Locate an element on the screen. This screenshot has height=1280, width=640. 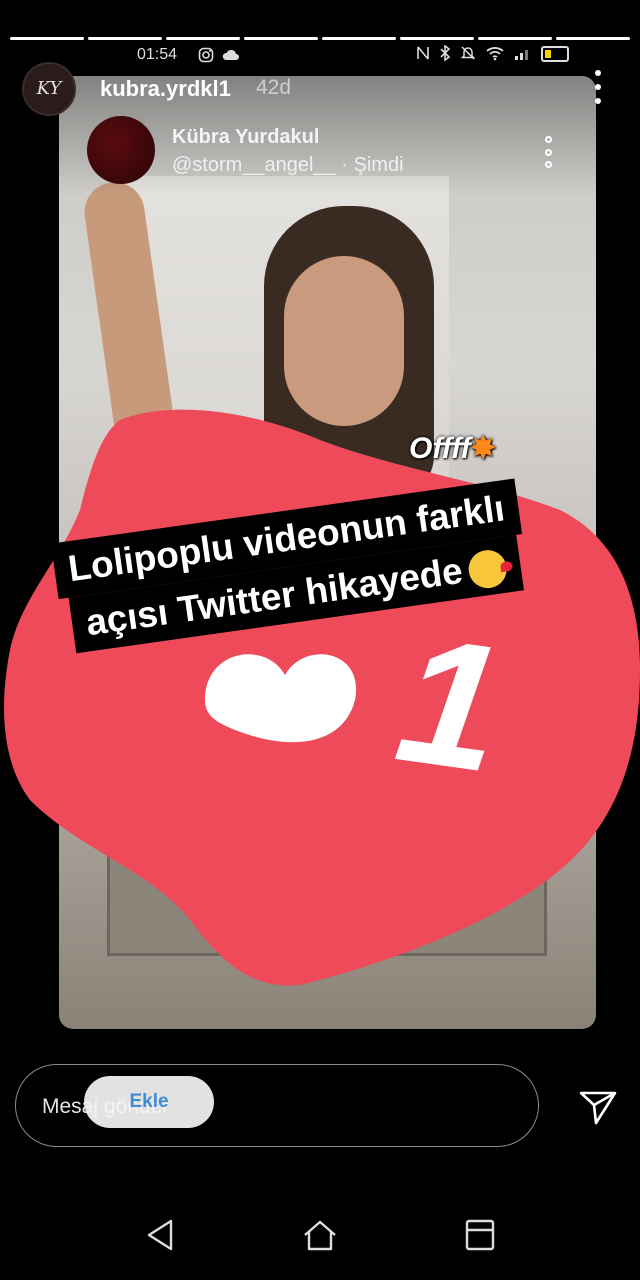
avatar-logo: KY is located at coordinates (49, 88).